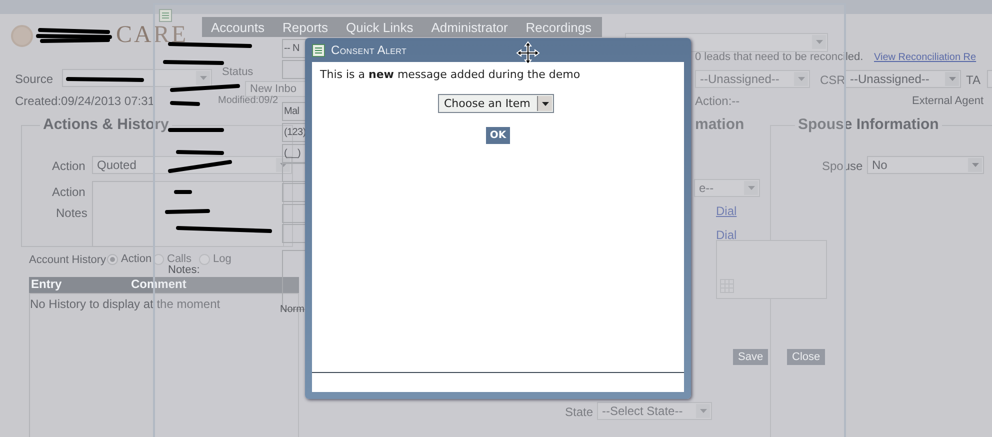 Image resolution: width=992 pixels, height=437 pixels. What do you see at coordinates (833, 80) in the screenshot?
I see `csr-label: CSR` at bounding box center [833, 80].